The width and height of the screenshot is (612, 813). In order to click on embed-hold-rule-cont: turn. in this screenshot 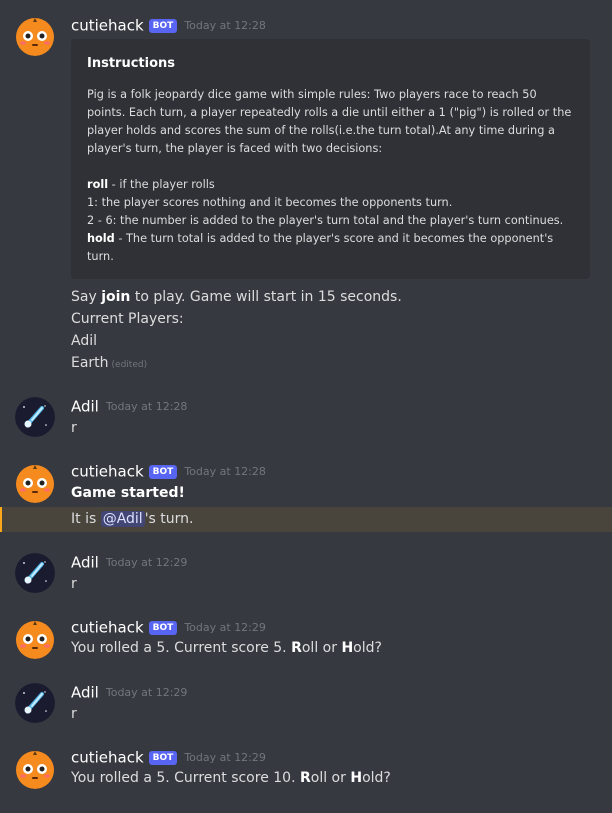, I will do `click(100, 256)`.